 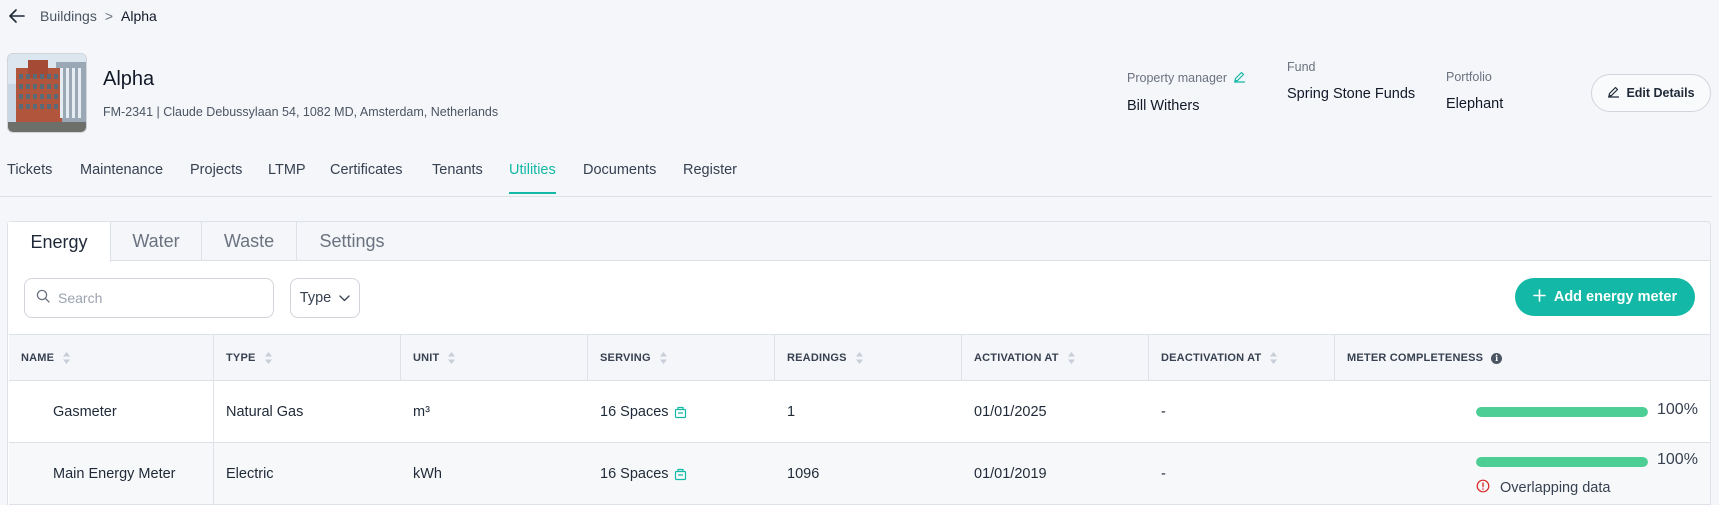 What do you see at coordinates (47, 93) in the screenshot?
I see `building-photo` at bounding box center [47, 93].